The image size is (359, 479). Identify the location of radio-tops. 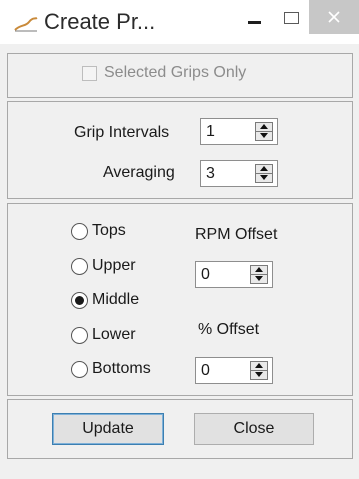
(79, 231).